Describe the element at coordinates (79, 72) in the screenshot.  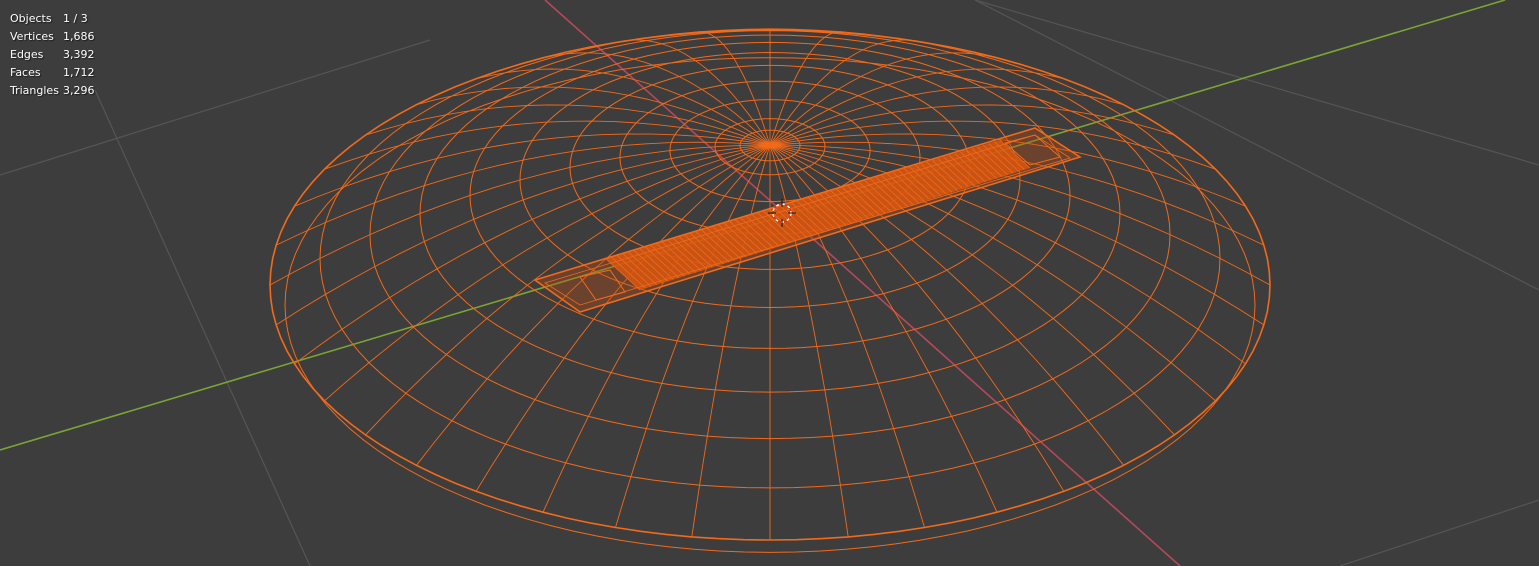
I see `stat-value: 1,712` at that location.